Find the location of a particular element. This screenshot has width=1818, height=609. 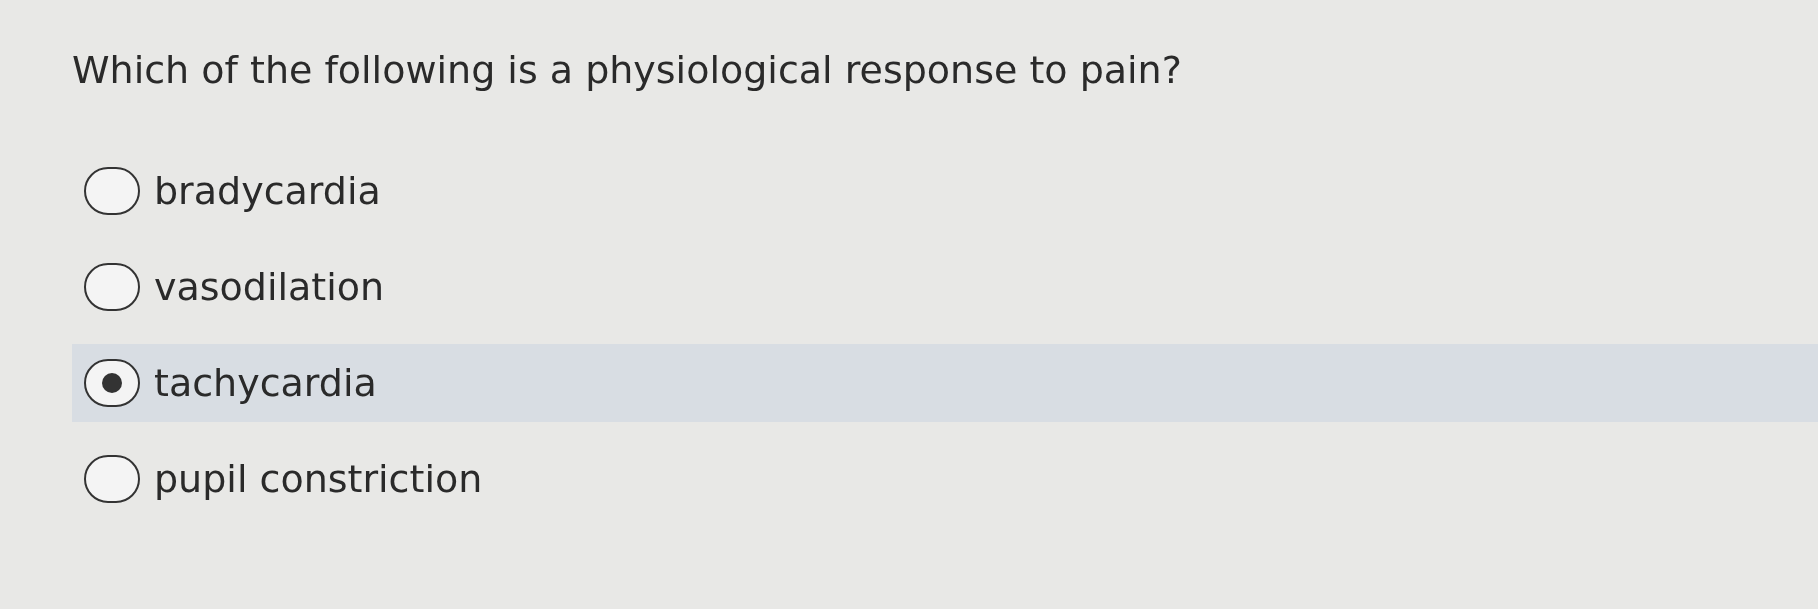

question-text: Which of the following is a physiological response to pain? is located at coordinates (627, 70).